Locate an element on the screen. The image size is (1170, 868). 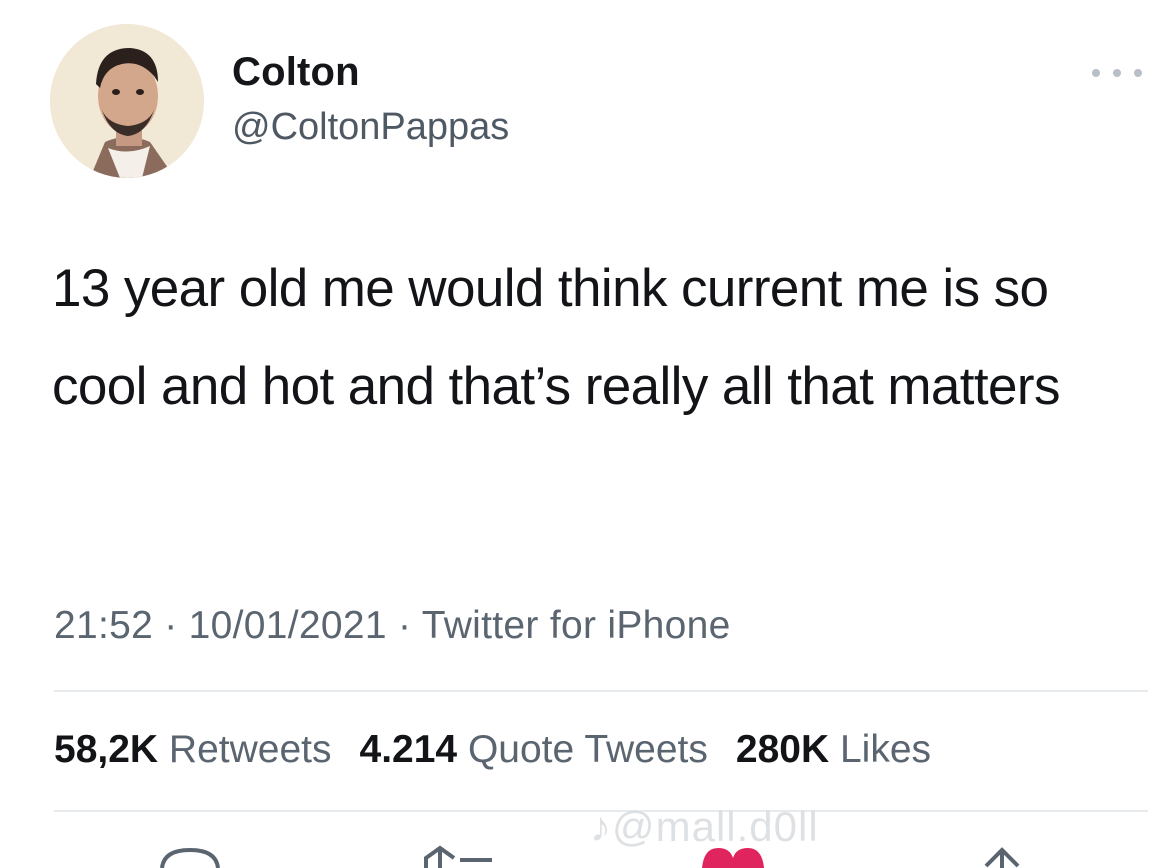
tweet-date: 10/01/2021 is located at coordinates (288, 625).